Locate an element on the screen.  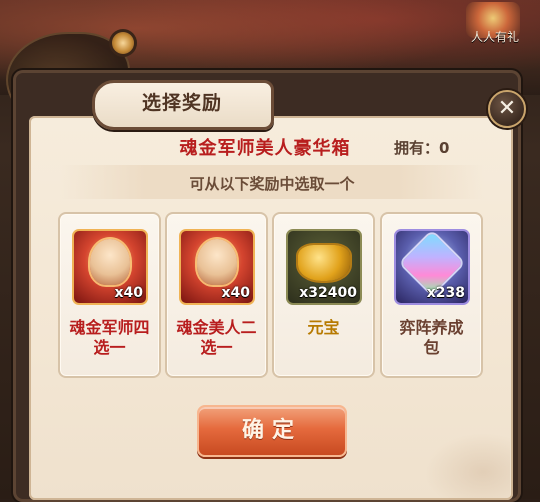
gold-ingot-icon is located at coordinates (324, 263).